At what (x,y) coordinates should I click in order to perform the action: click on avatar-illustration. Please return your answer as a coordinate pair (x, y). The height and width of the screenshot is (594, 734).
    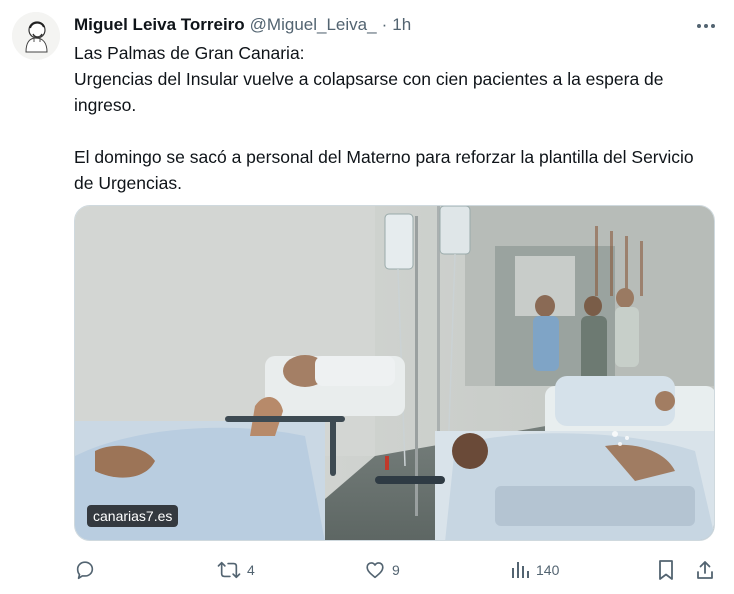
    Looking at the image, I should click on (36, 36).